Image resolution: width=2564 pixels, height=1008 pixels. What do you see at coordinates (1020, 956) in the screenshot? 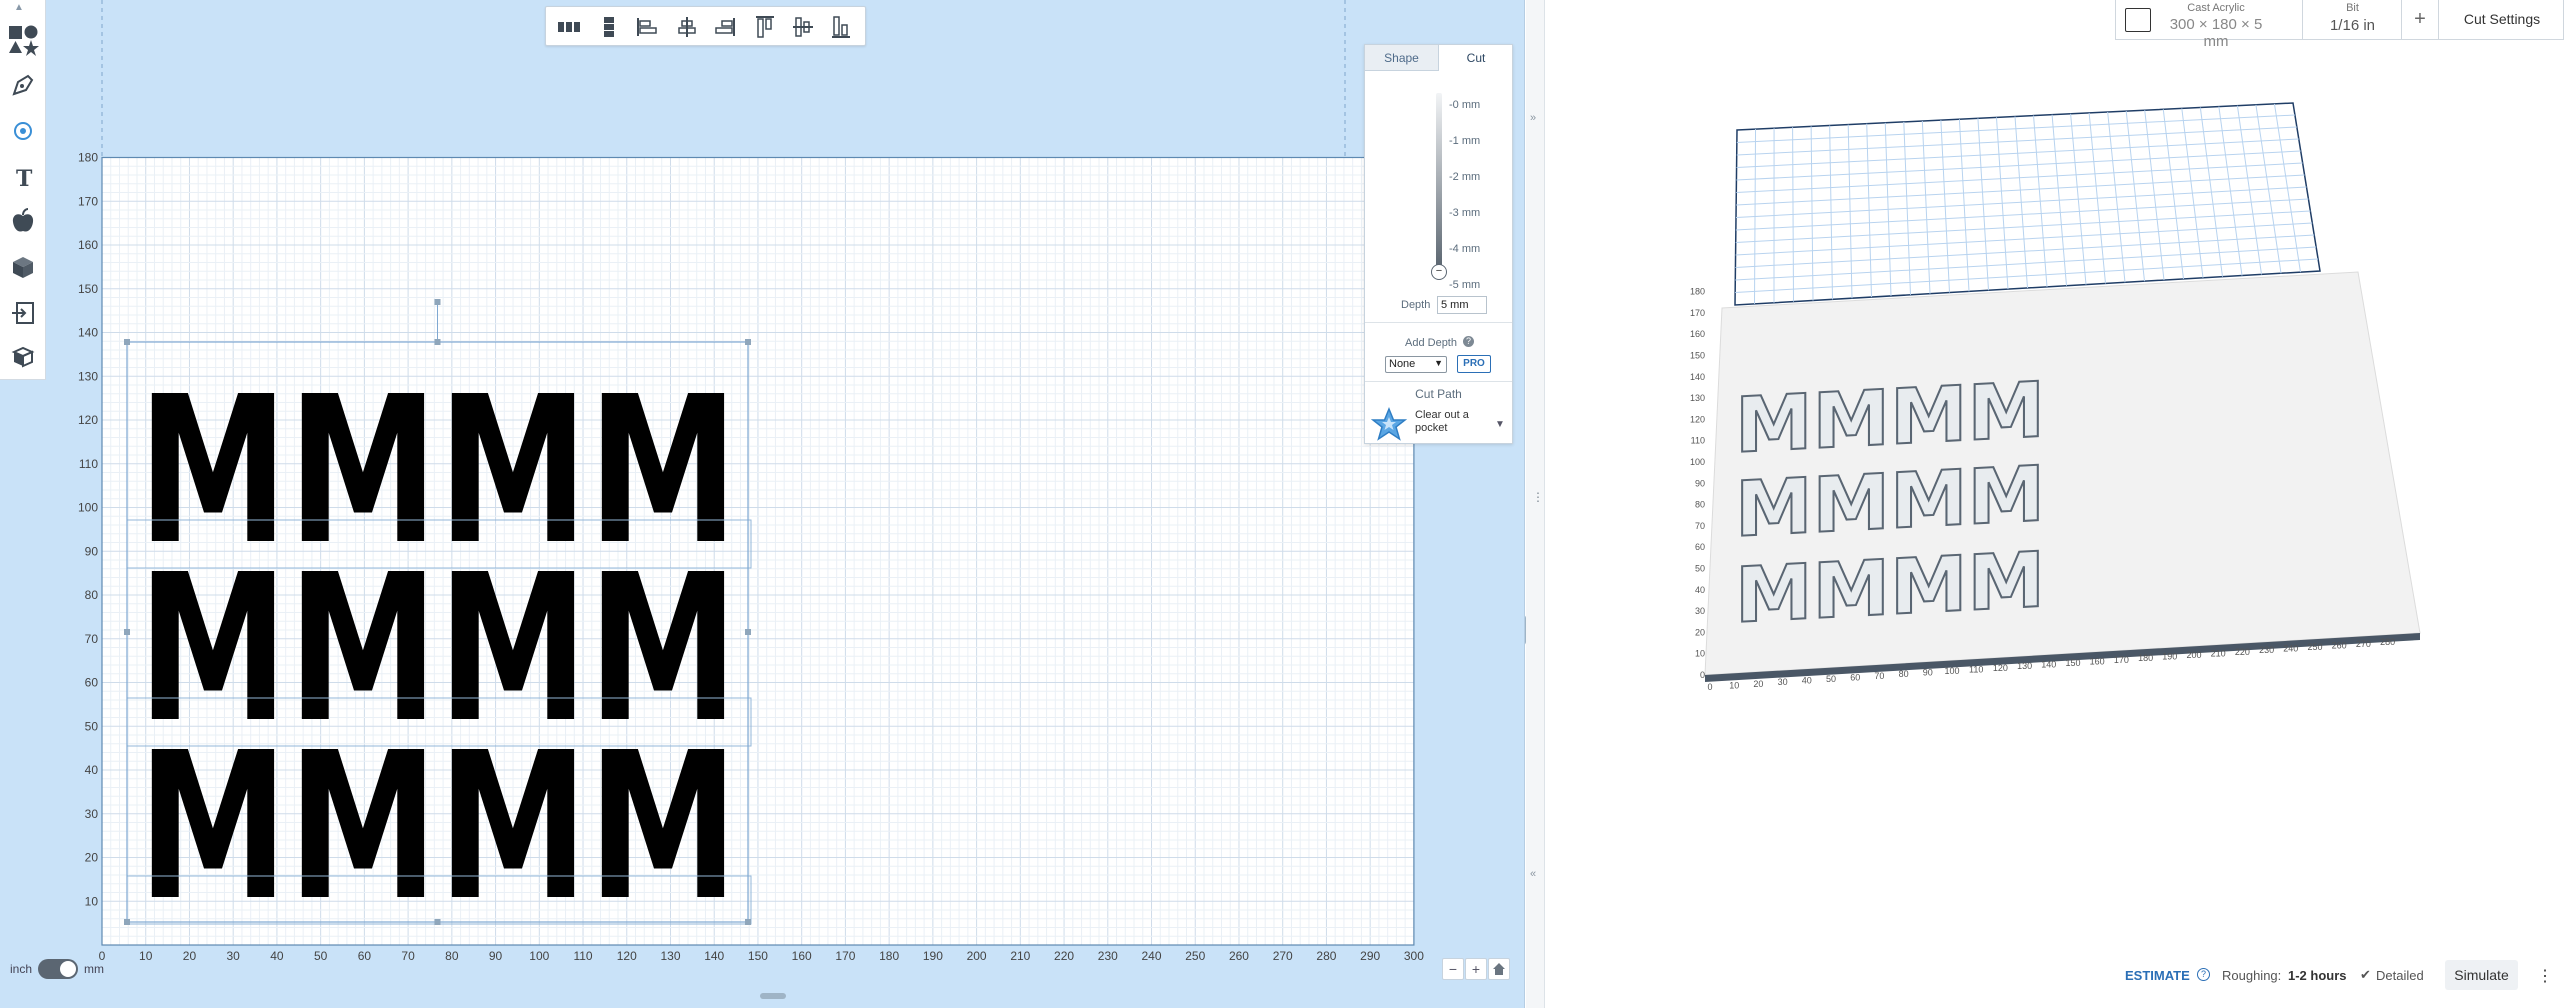
I see `x-axis-tick: 210` at bounding box center [1020, 956].